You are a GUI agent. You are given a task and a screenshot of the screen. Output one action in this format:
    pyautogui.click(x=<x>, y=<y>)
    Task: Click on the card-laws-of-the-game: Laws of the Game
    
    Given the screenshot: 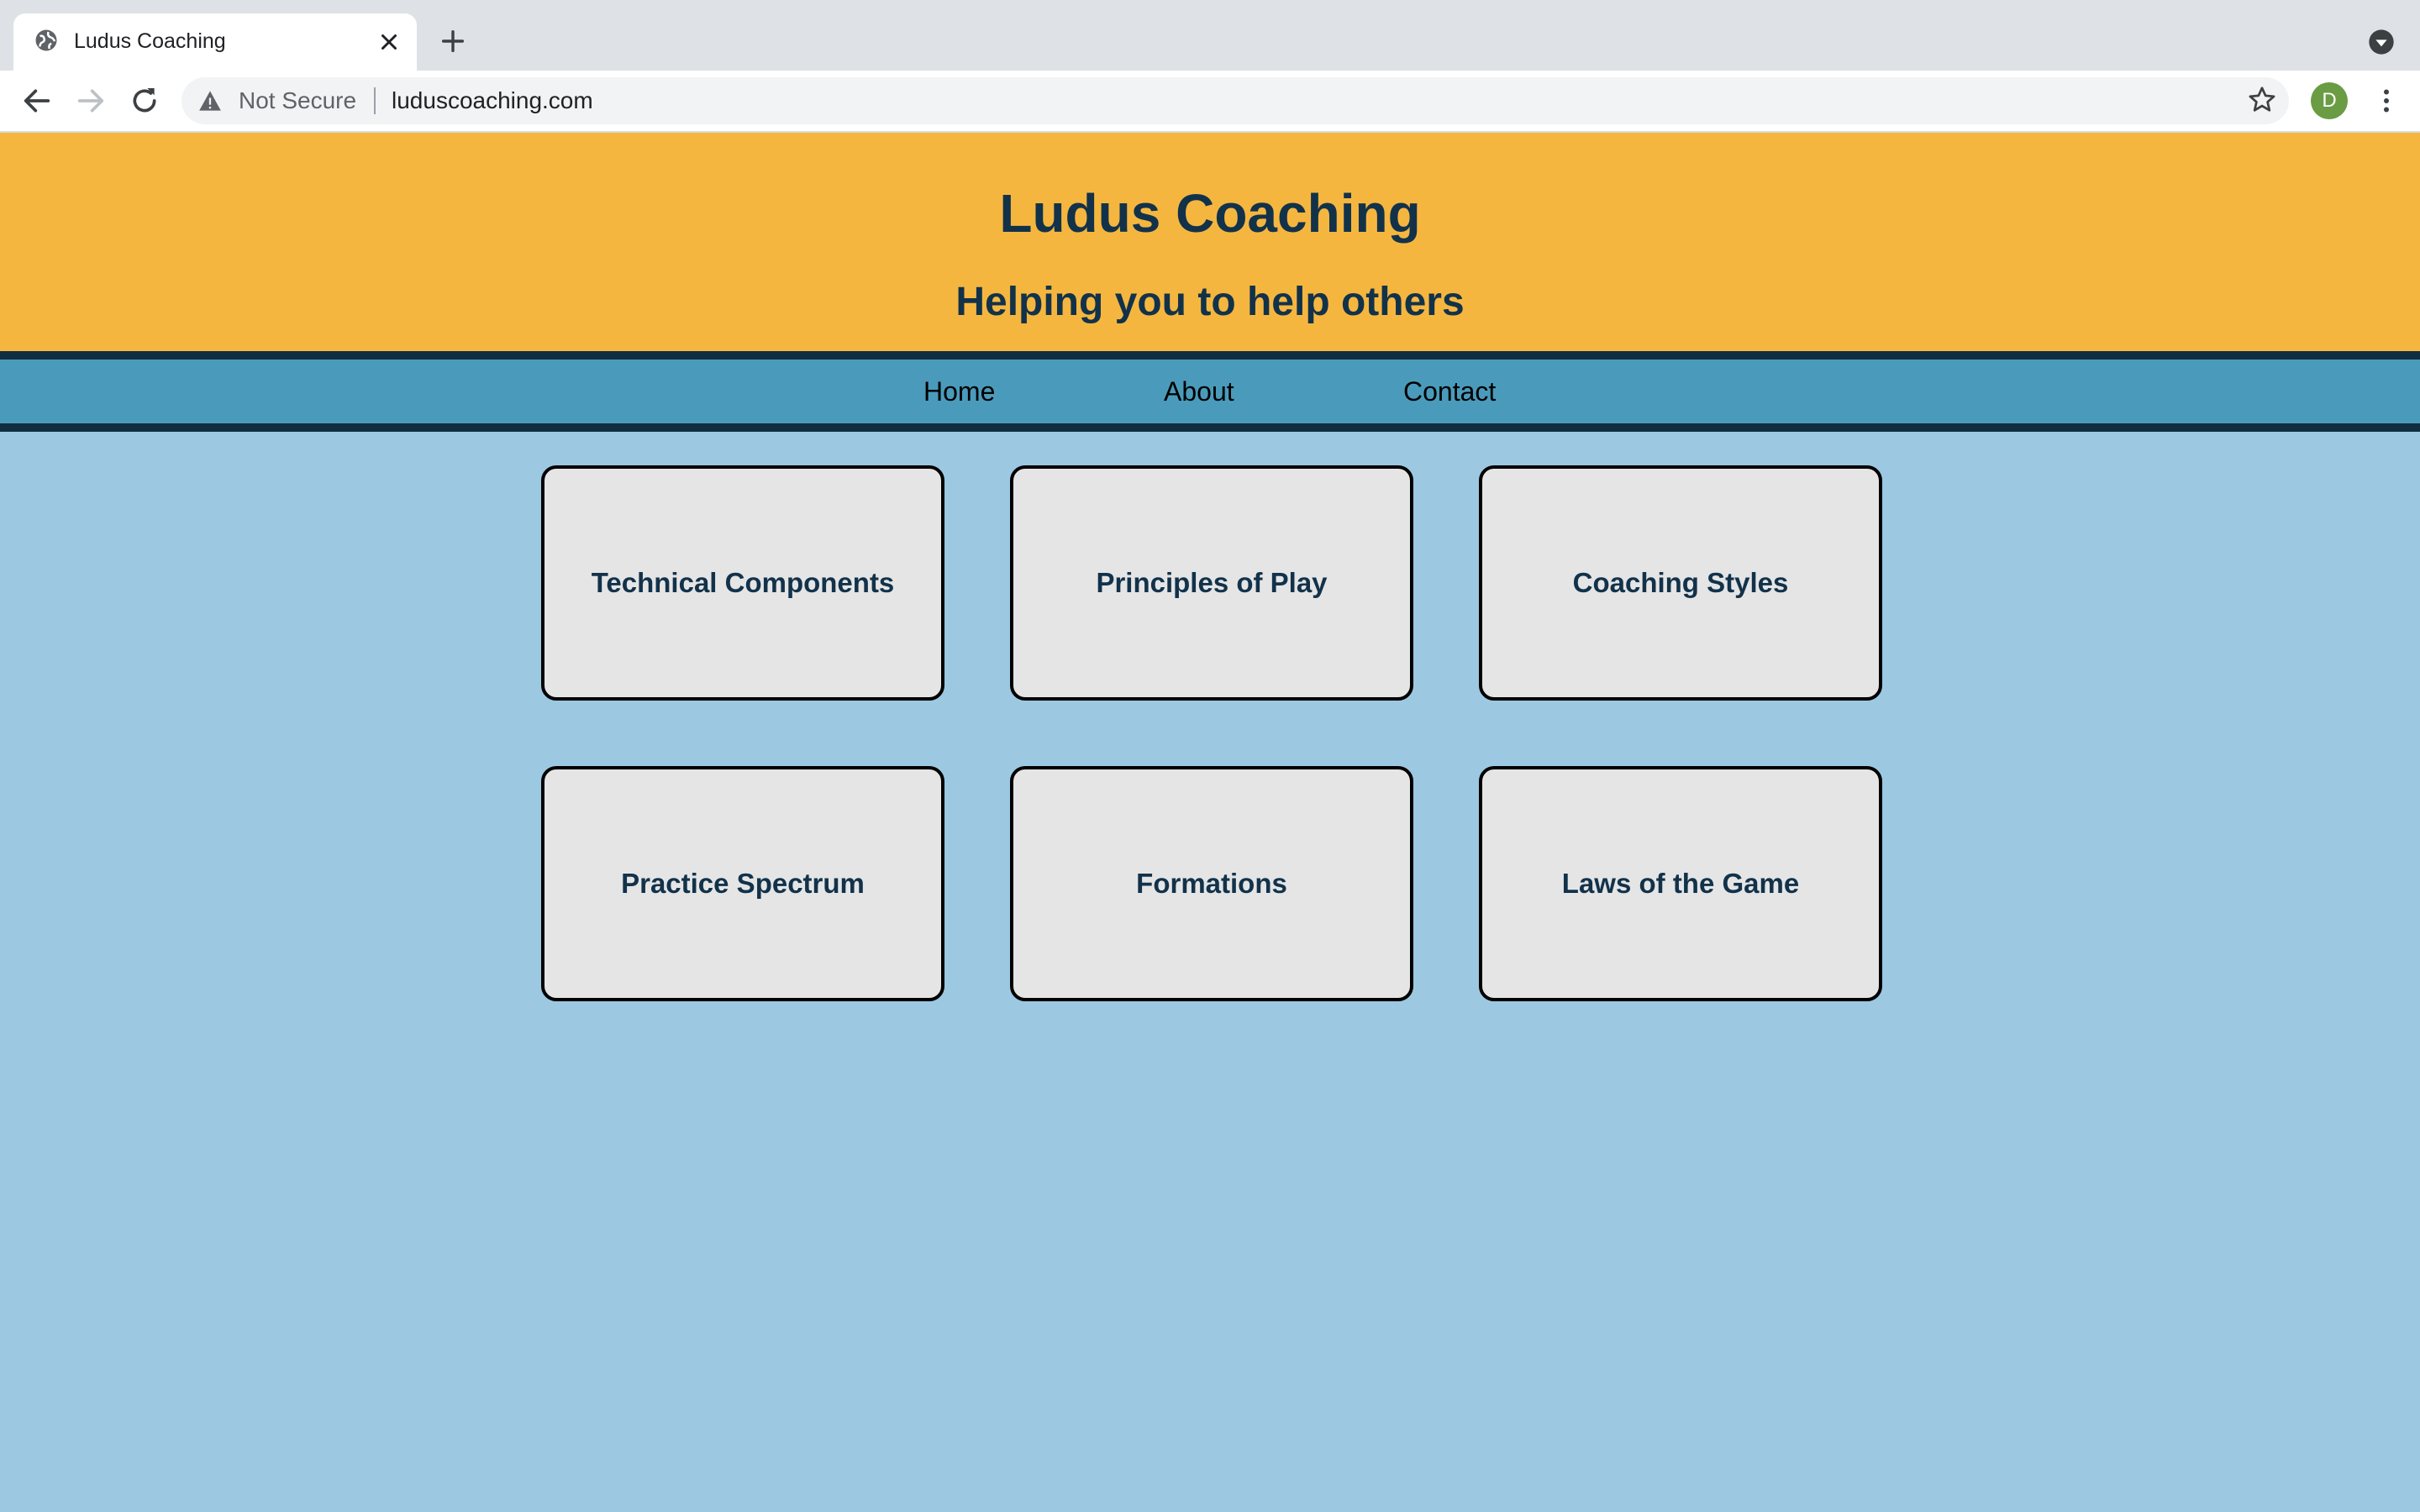 What is the action you would take?
    pyautogui.click(x=1680, y=883)
    